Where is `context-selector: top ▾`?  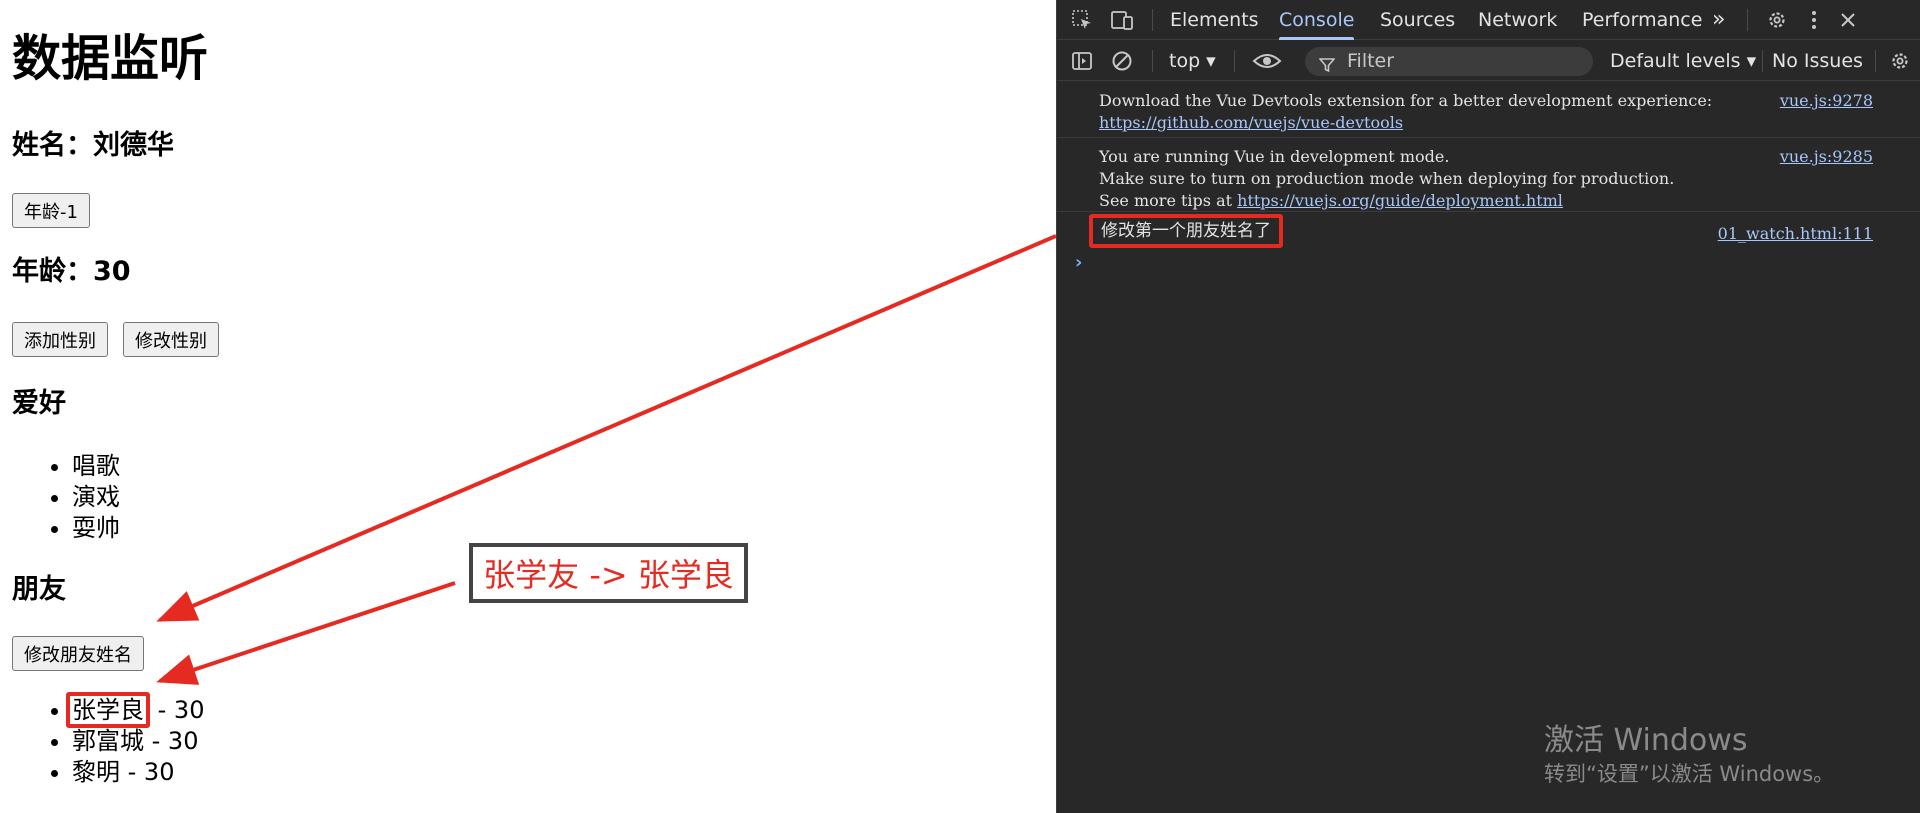 context-selector: top ▾ is located at coordinates (1192, 61).